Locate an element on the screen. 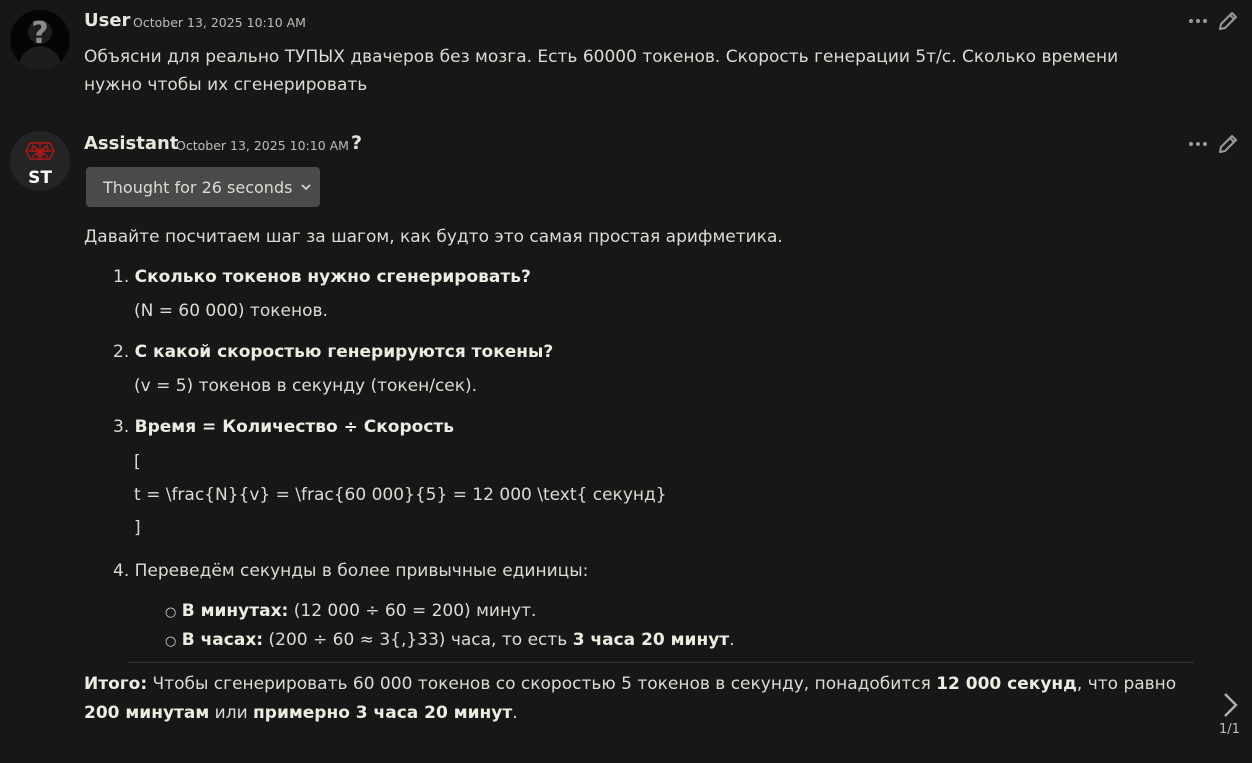 Image resolution: width=1252 pixels, height=763 pixels. step-2-title: С какой скоростью генерируются токены? is located at coordinates (344, 352).